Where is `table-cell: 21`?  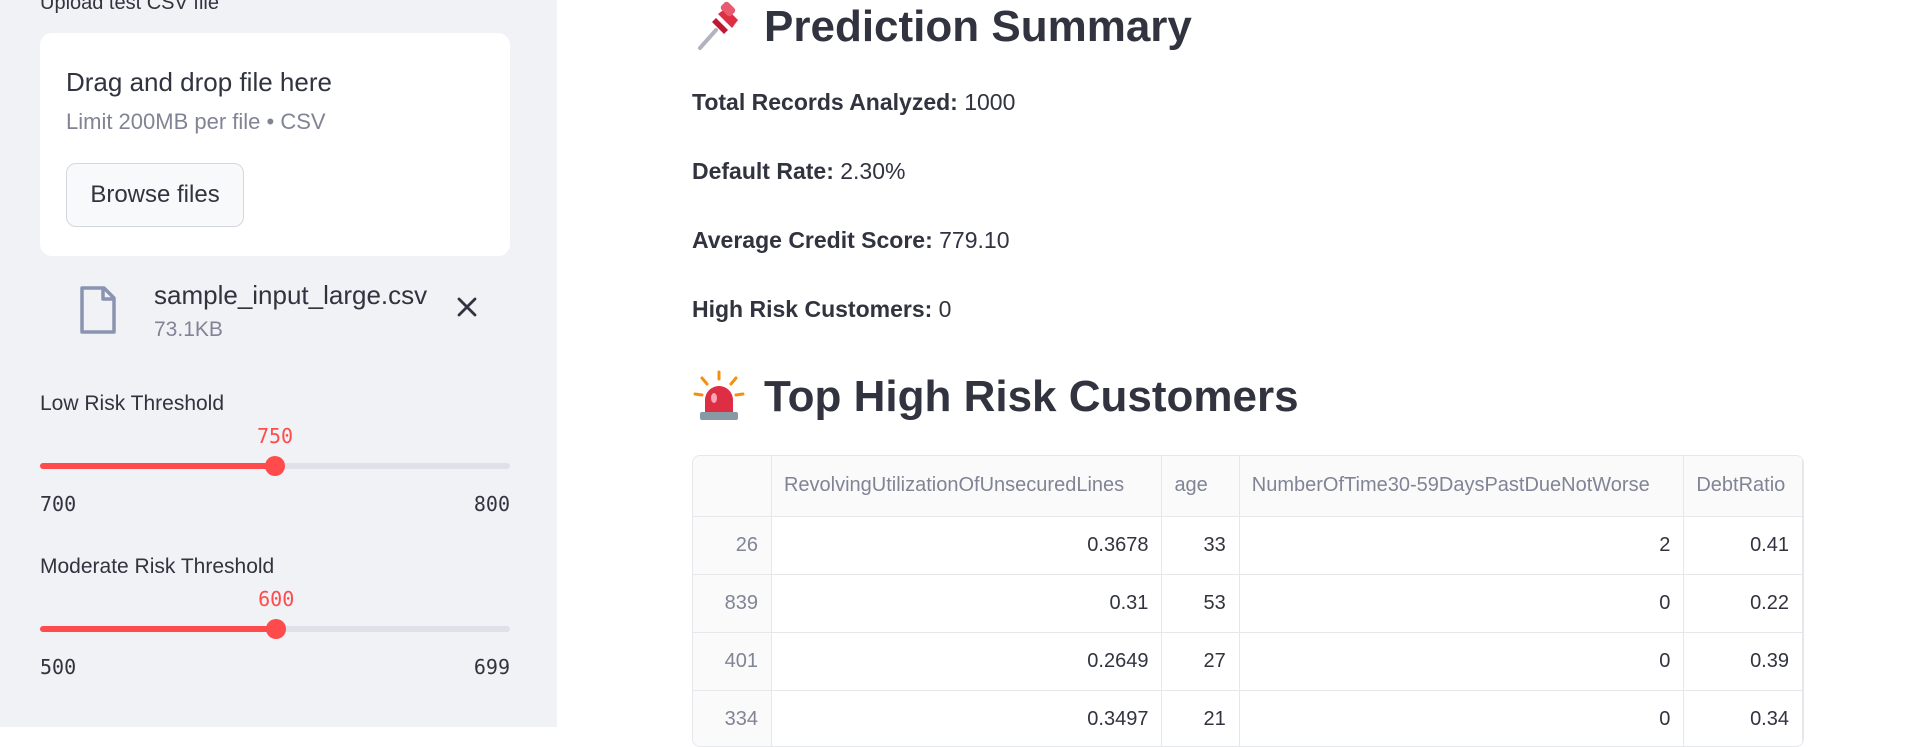 table-cell: 21 is located at coordinates (1200, 718).